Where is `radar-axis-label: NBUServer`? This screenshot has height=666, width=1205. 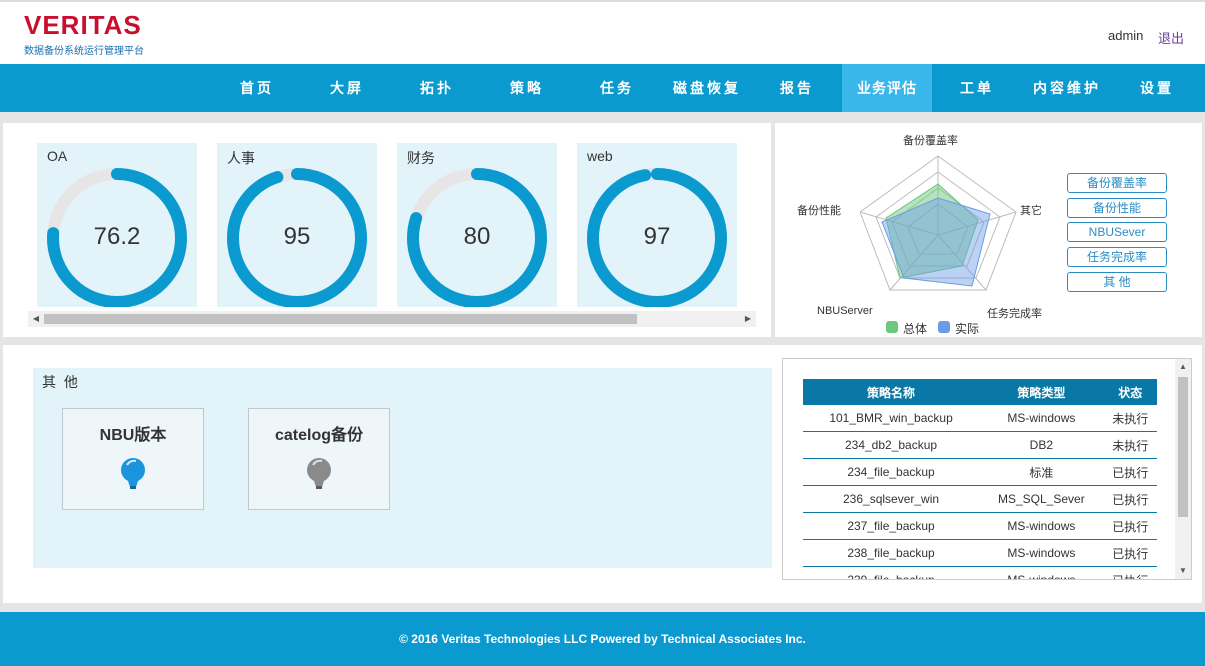 radar-axis-label: NBUServer is located at coordinates (845, 311).